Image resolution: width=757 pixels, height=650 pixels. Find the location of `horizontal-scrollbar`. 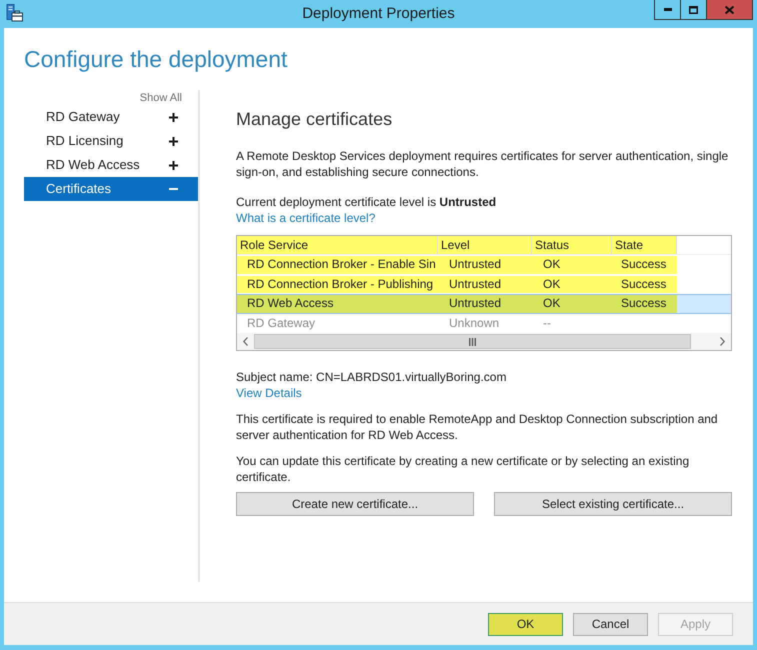

horizontal-scrollbar is located at coordinates (484, 341).